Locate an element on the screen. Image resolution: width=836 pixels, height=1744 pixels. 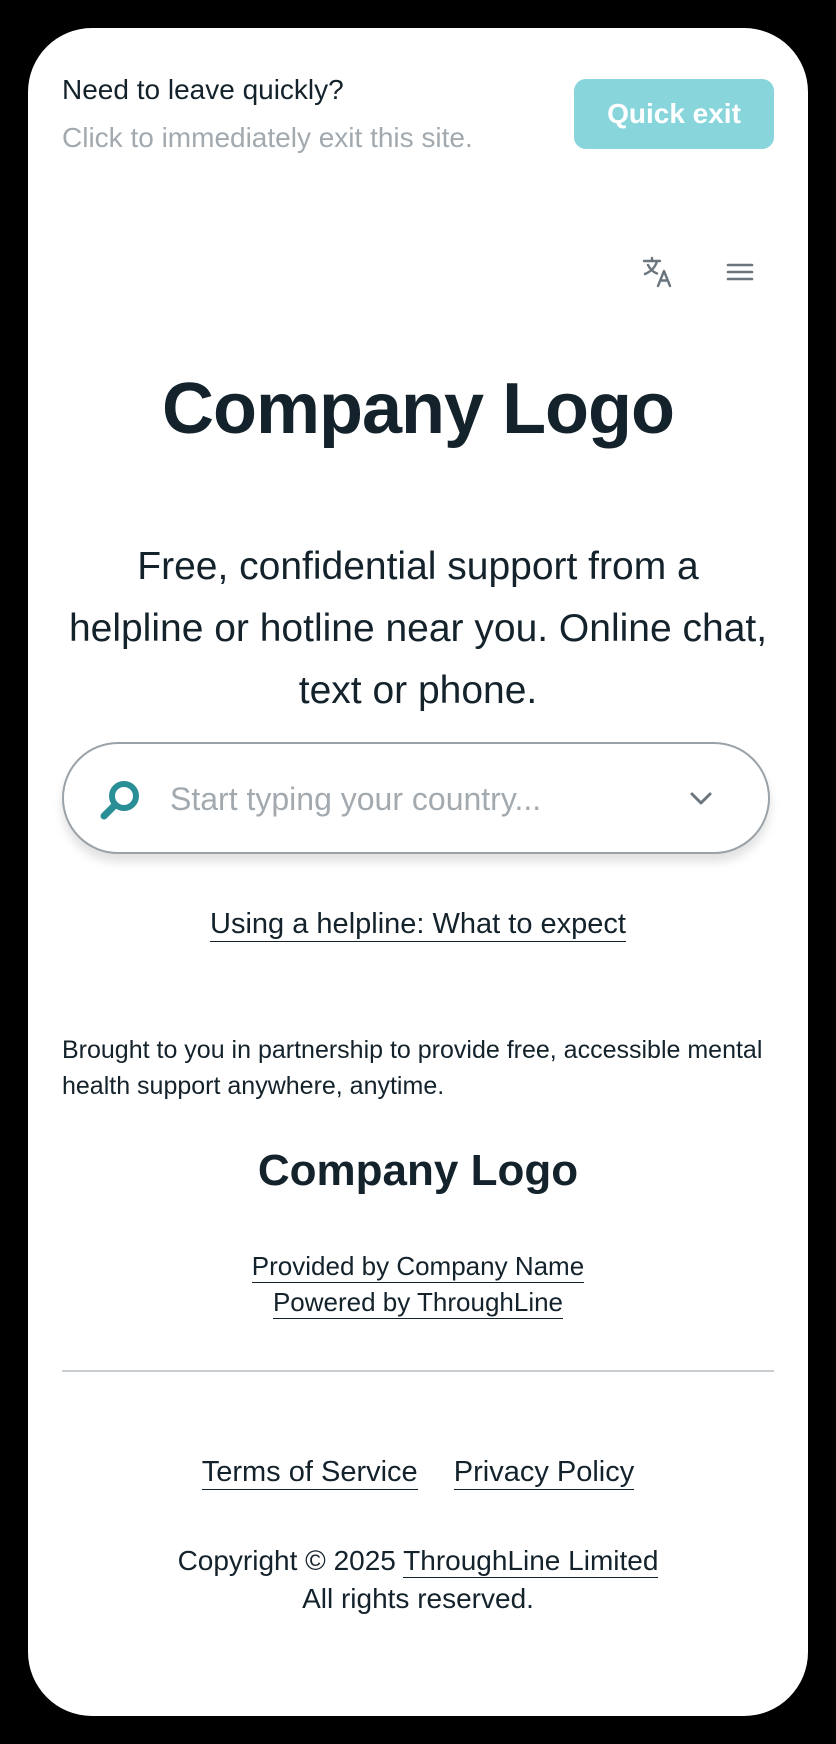
partner-logo: Company Logo is located at coordinates (418, 1170).